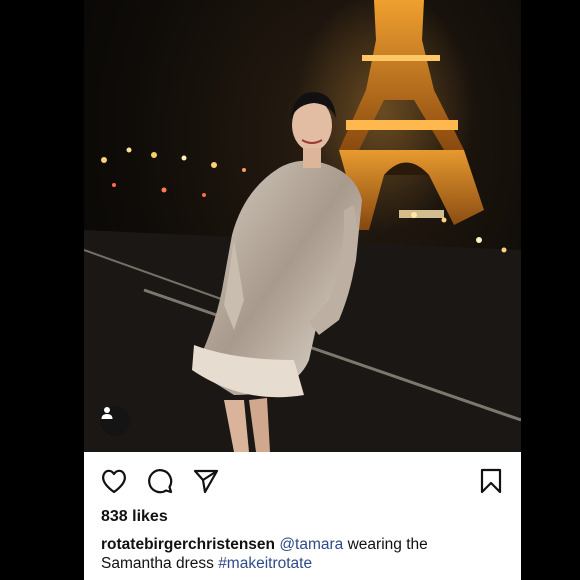  What do you see at coordinates (311, 544) in the screenshot?
I see `caption-mention: @tamara` at bounding box center [311, 544].